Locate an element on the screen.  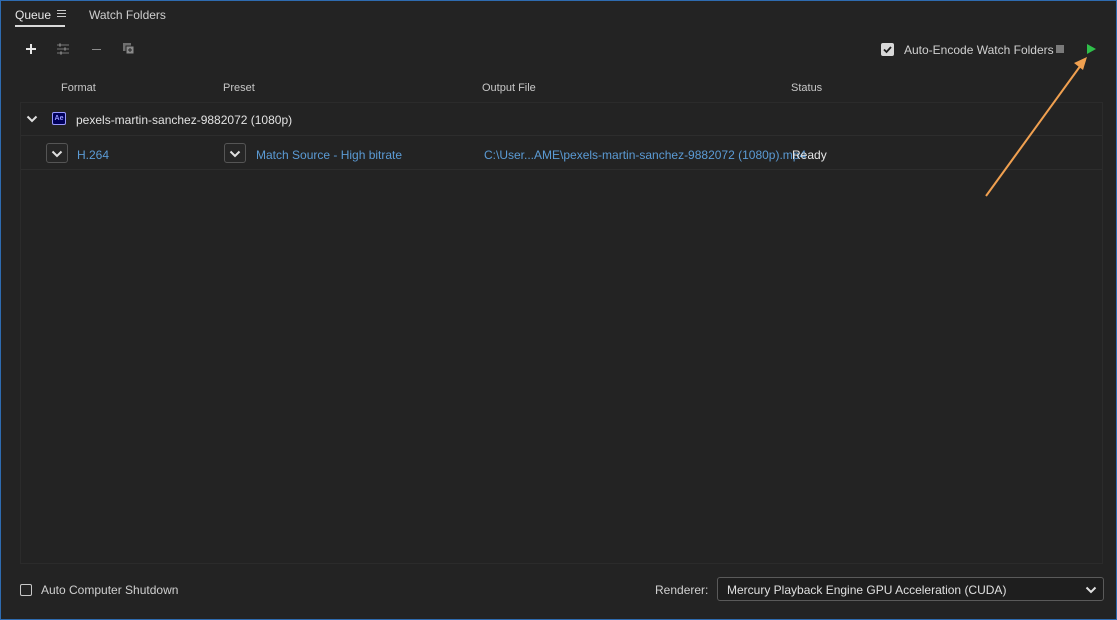
renderer-label: Renderer: is located at coordinates (682, 590).